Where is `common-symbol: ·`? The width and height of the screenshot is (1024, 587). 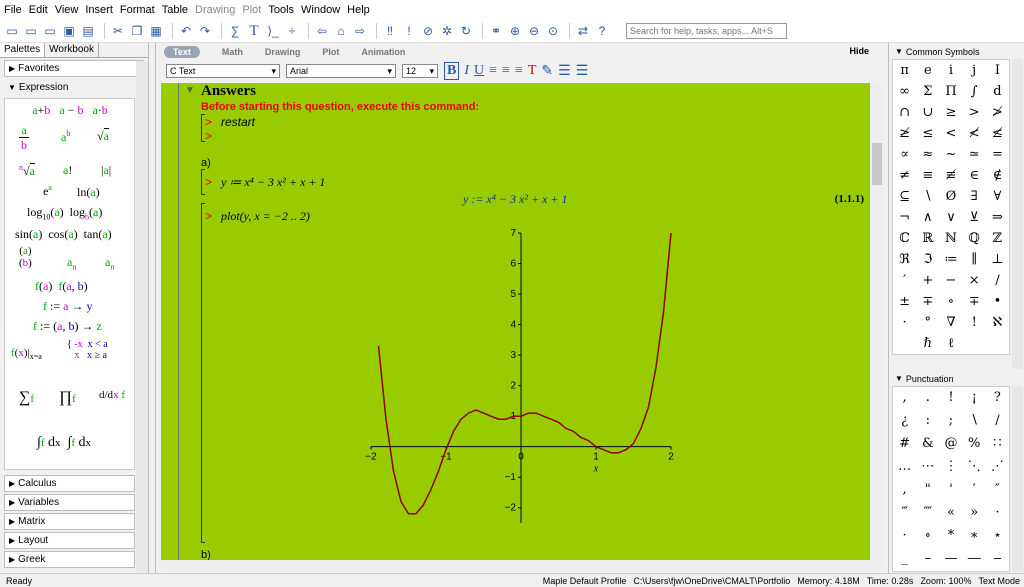 common-symbol: · is located at coordinates (904, 322).